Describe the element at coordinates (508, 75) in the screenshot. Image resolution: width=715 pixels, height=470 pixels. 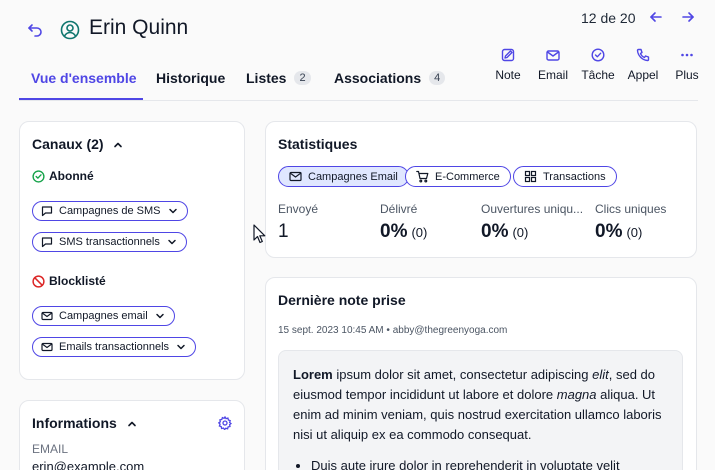
I see `action-label: Note` at that location.